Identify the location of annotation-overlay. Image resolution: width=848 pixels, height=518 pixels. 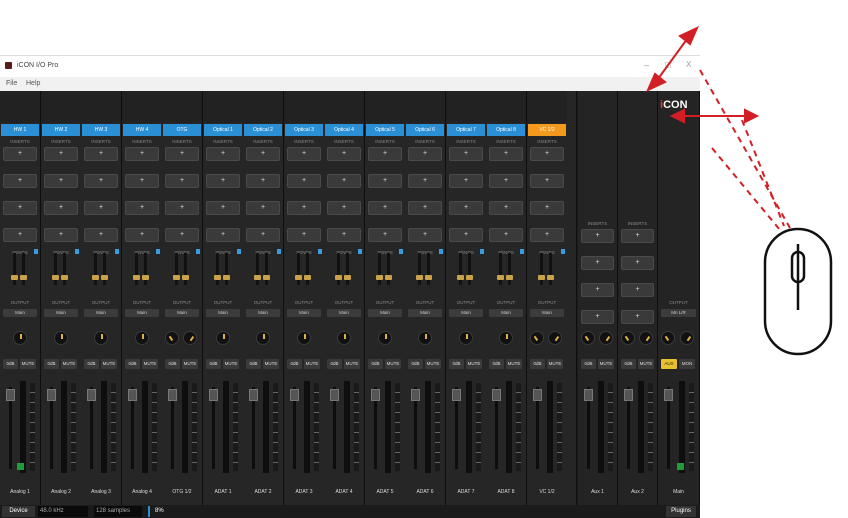
(739, 190).